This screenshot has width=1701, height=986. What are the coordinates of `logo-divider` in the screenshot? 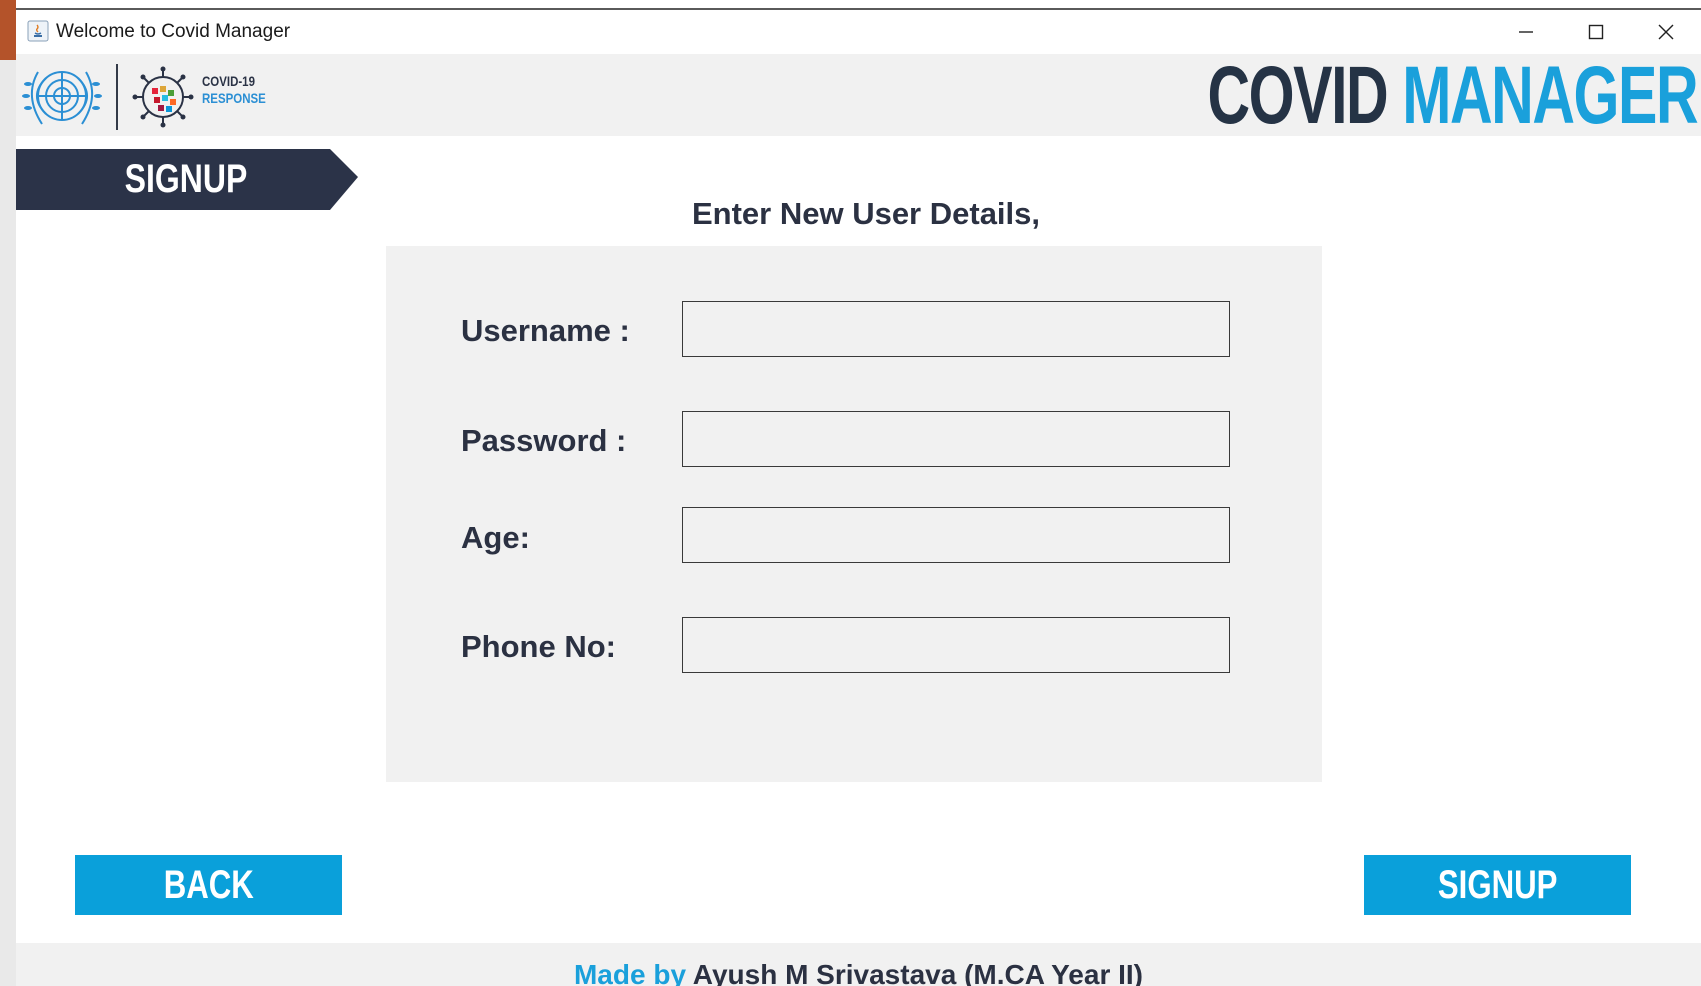 It's located at (117, 97).